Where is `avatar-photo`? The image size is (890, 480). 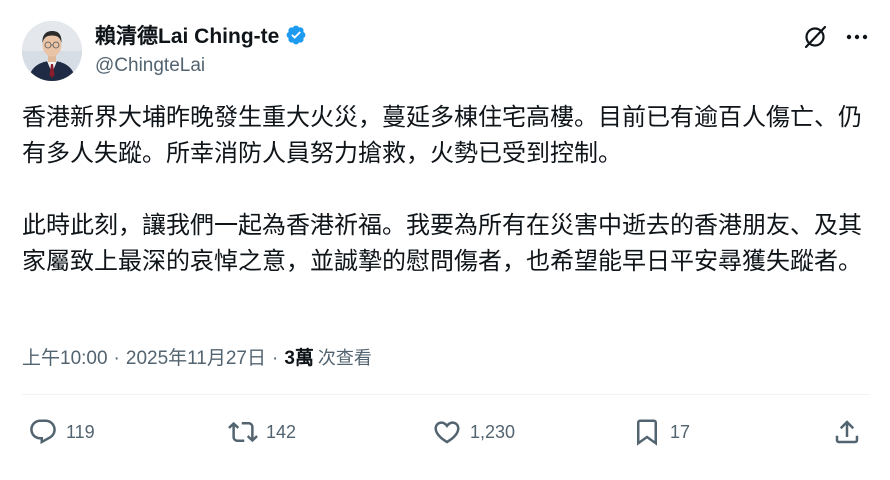
avatar-photo is located at coordinates (52, 51).